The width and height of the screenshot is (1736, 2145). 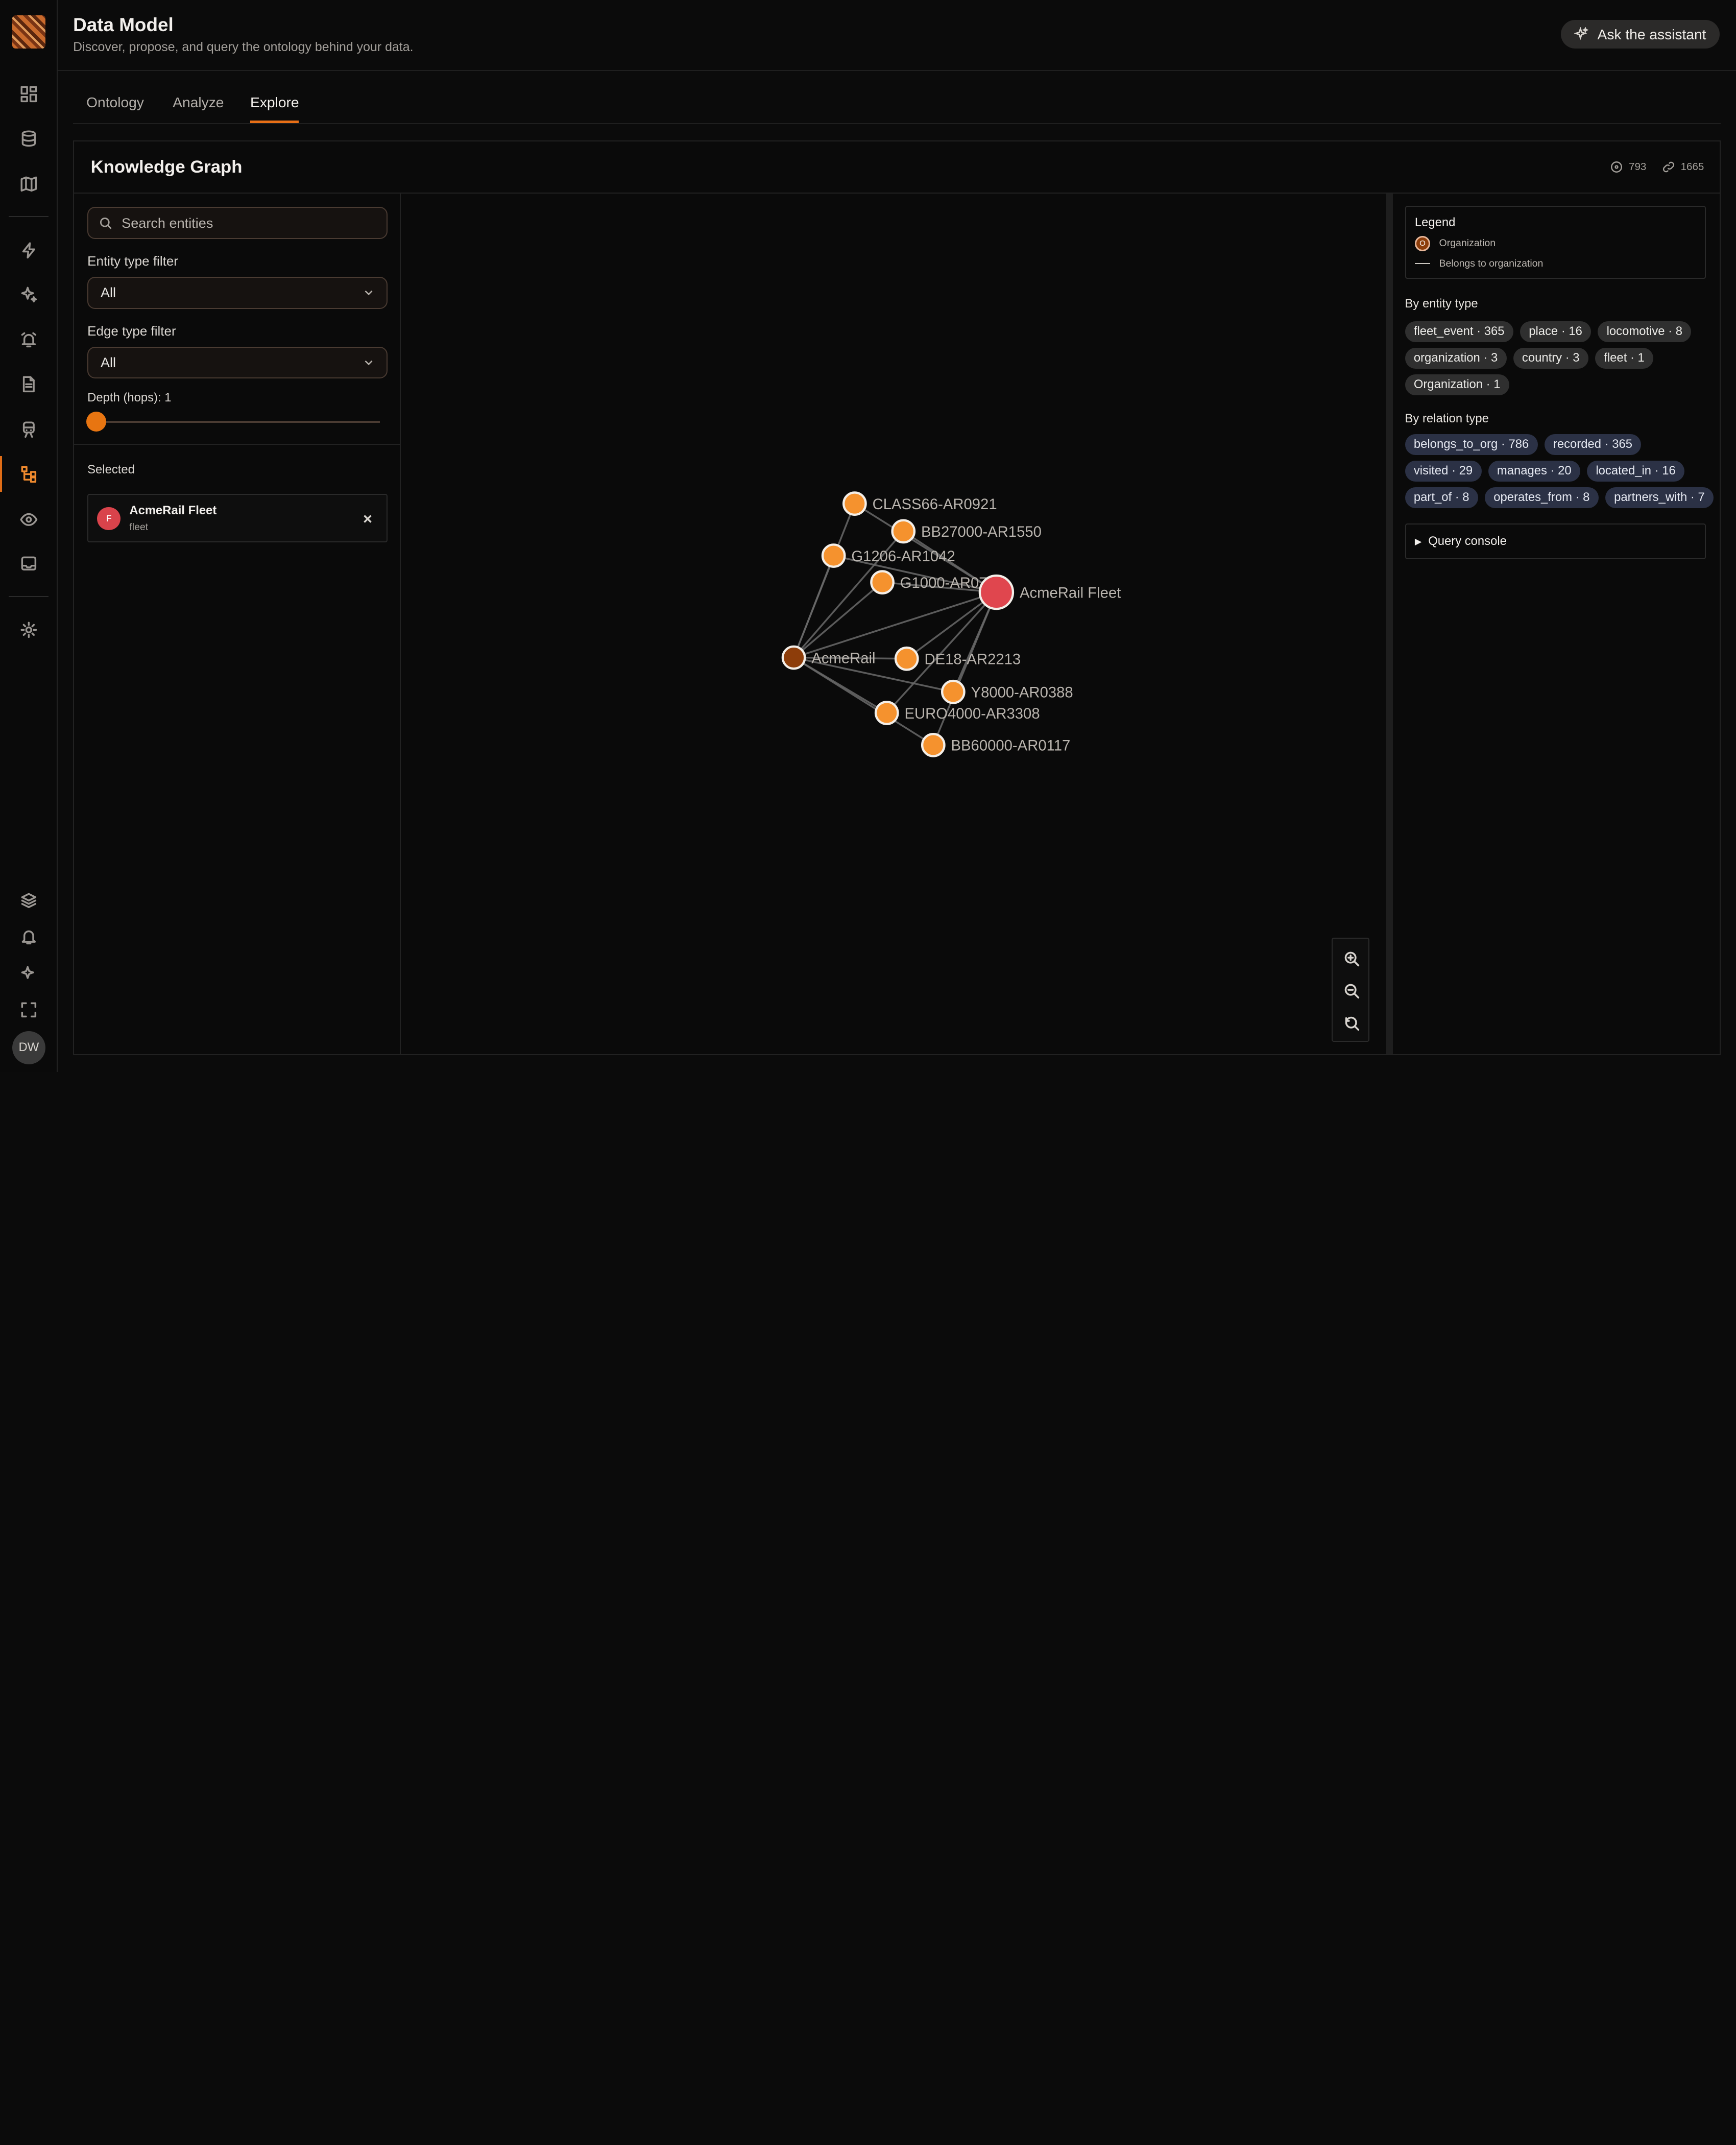 What do you see at coordinates (29, 564) in the screenshot?
I see `inbox-icon` at bounding box center [29, 564].